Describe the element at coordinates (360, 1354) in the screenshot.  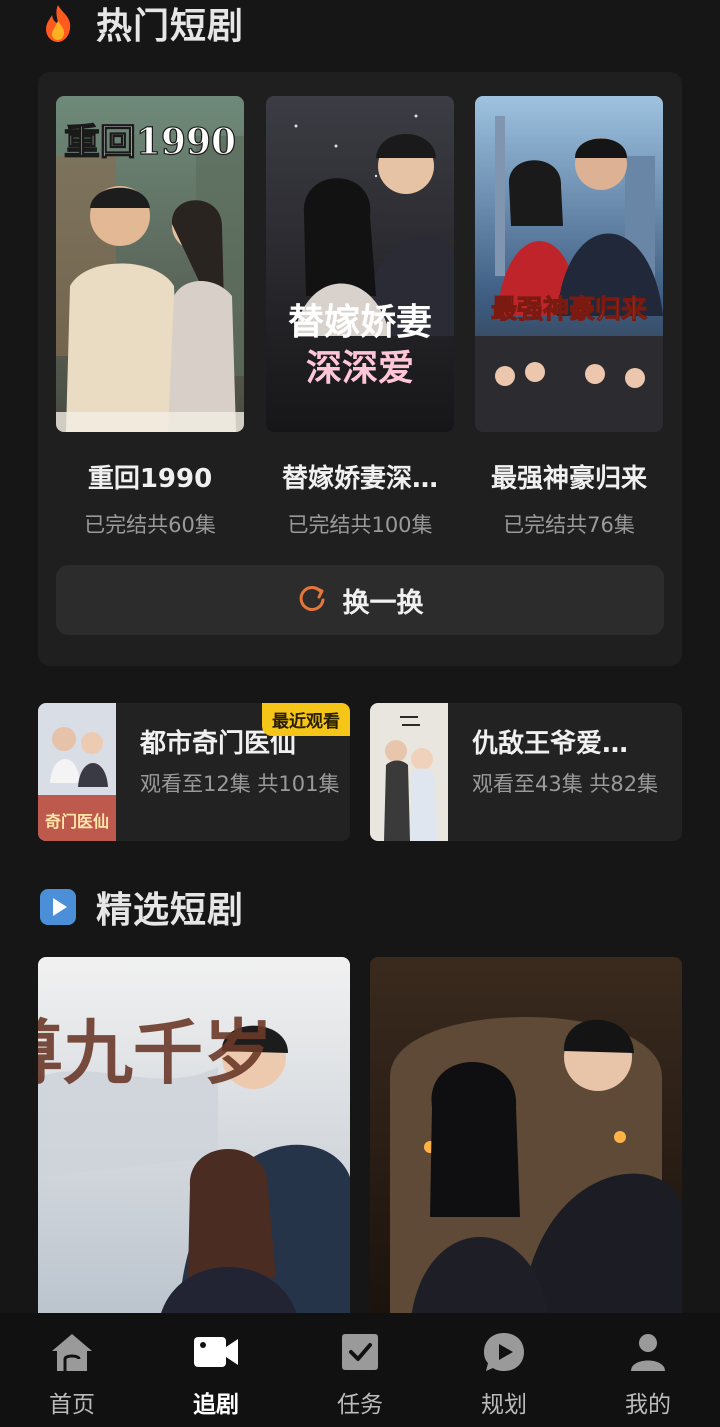
I see `task-check-icon` at that location.